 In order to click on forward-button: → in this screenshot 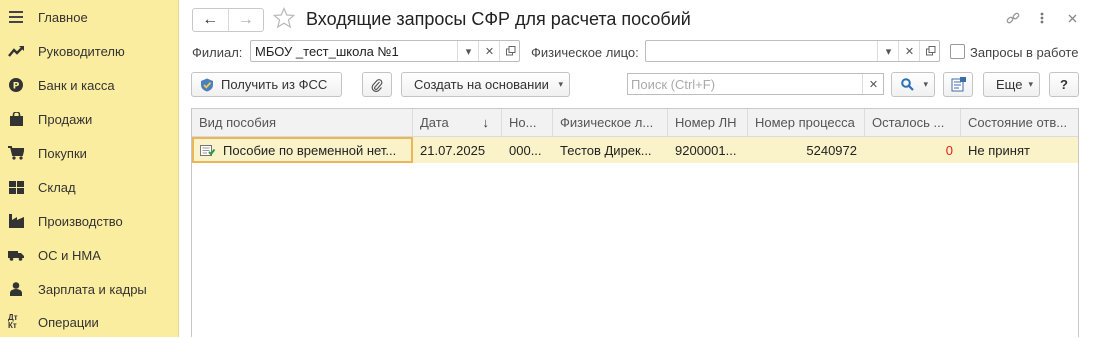, I will do `click(245, 20)`.